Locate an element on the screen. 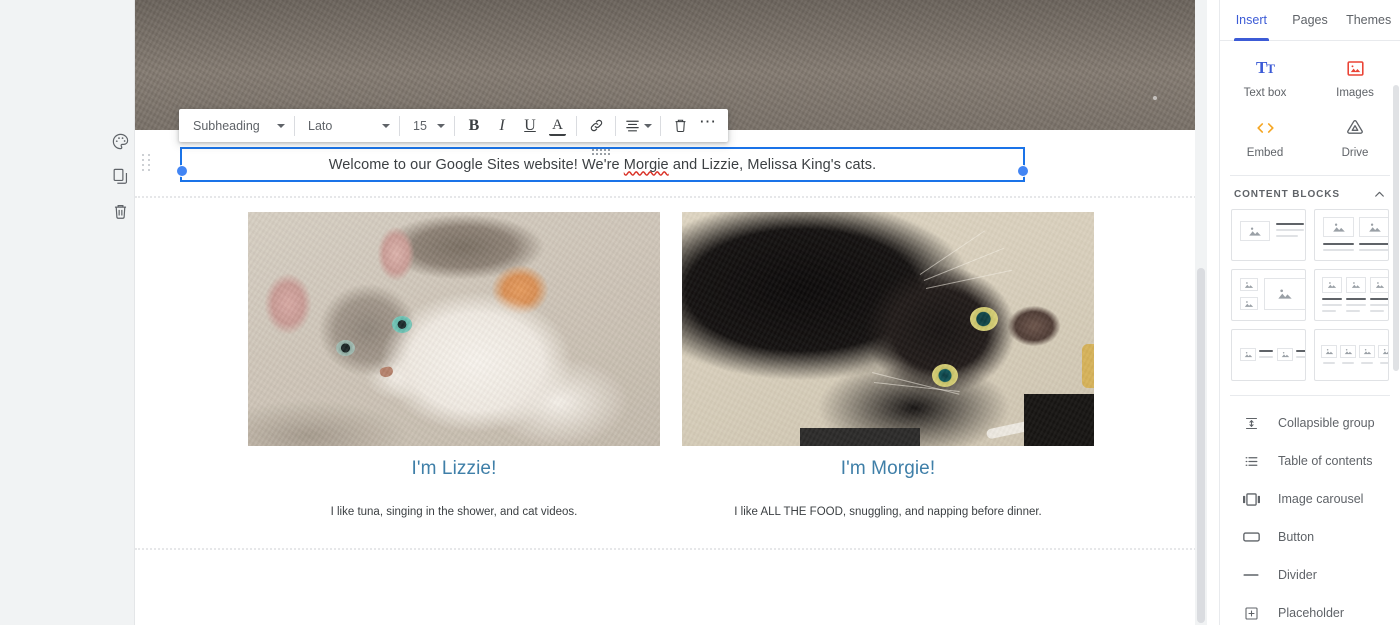 This screenshot has width=1400, height=625. welcome-text-part-2: and Lizzie, Melissa King's cats. is located at coordinates (772, 164).